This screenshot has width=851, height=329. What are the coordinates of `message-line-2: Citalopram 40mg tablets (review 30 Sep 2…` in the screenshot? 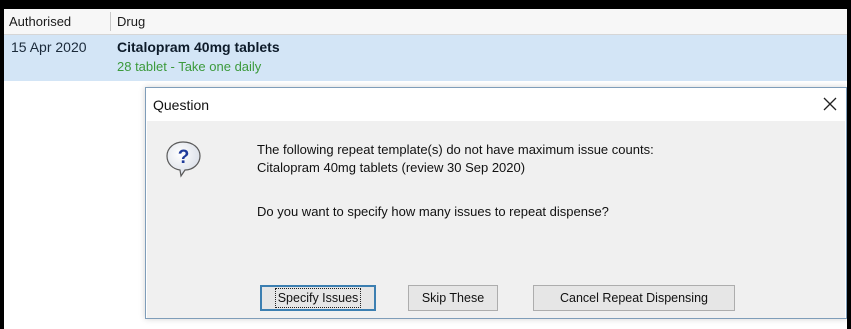 It's located at (391, 167).